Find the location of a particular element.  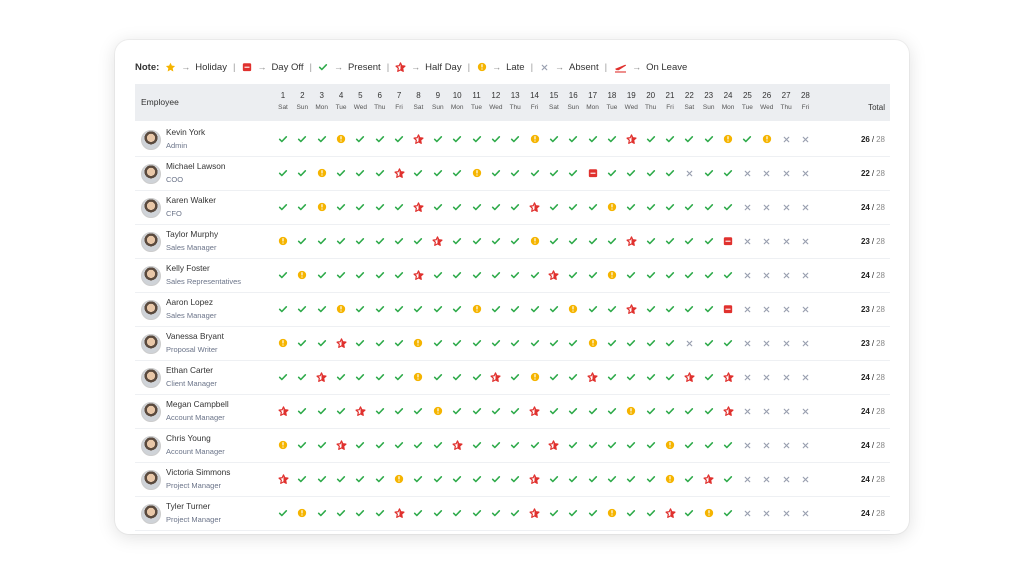

employee-row: Kelly Foster Sales Representatives 24/28 is located at coordinates (512, 275).